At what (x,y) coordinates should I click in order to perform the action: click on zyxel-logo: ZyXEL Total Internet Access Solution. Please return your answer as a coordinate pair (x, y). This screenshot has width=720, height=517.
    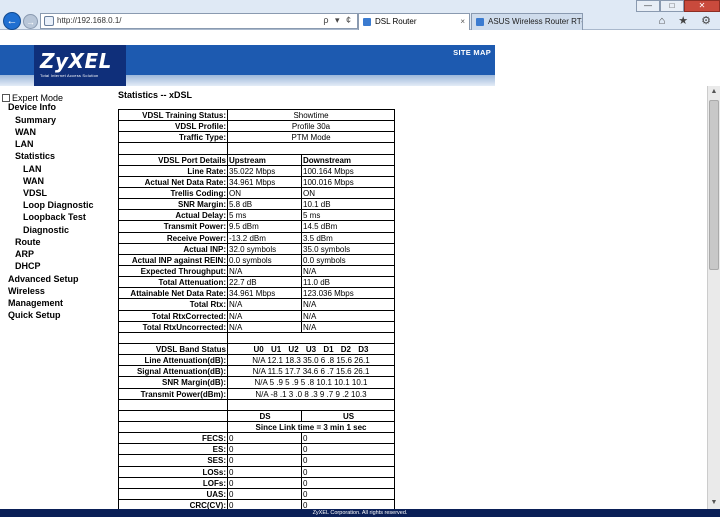
    Looking at the image, I should click on (80, 65).